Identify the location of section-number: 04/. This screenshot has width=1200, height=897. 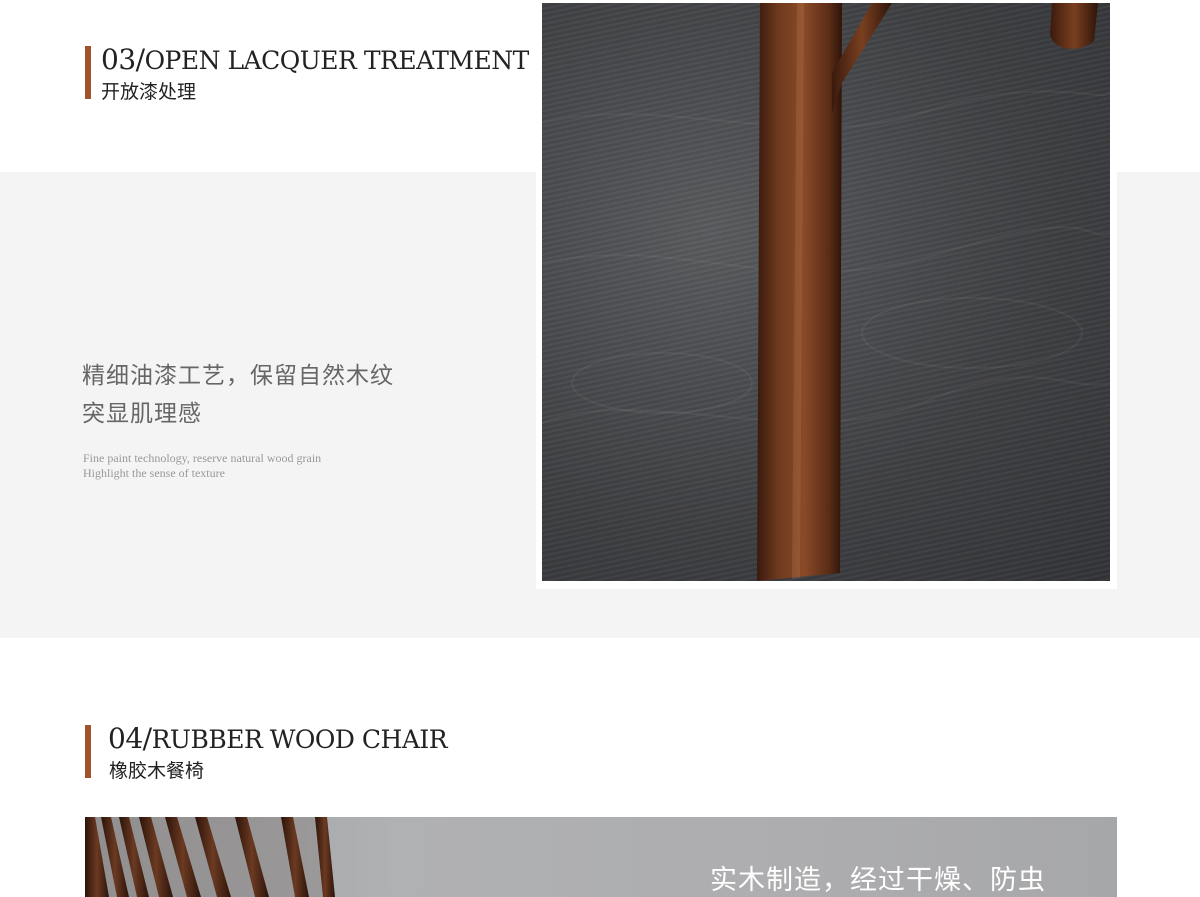
(130, 738).